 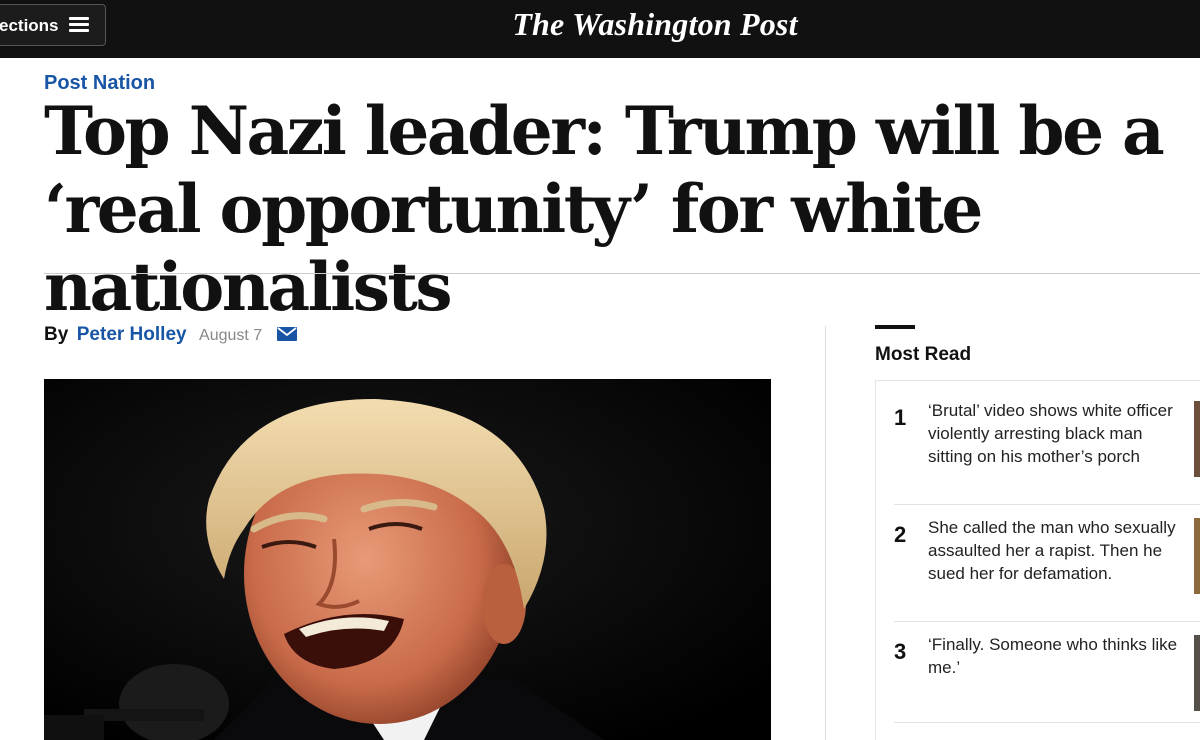 What do you see at coordinates (900, 534) in the screenshot?
I see `most-read-rank: 2` at bounding box center [900, 534].